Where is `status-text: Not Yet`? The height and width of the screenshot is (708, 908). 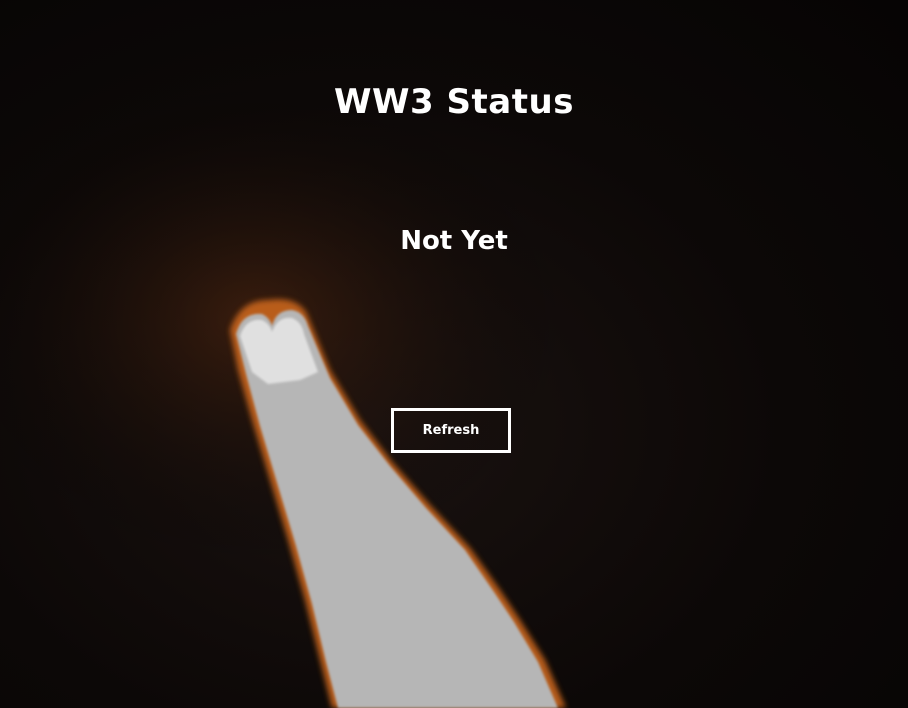
status-text: Not Yet is located at coordinates (454, 241).